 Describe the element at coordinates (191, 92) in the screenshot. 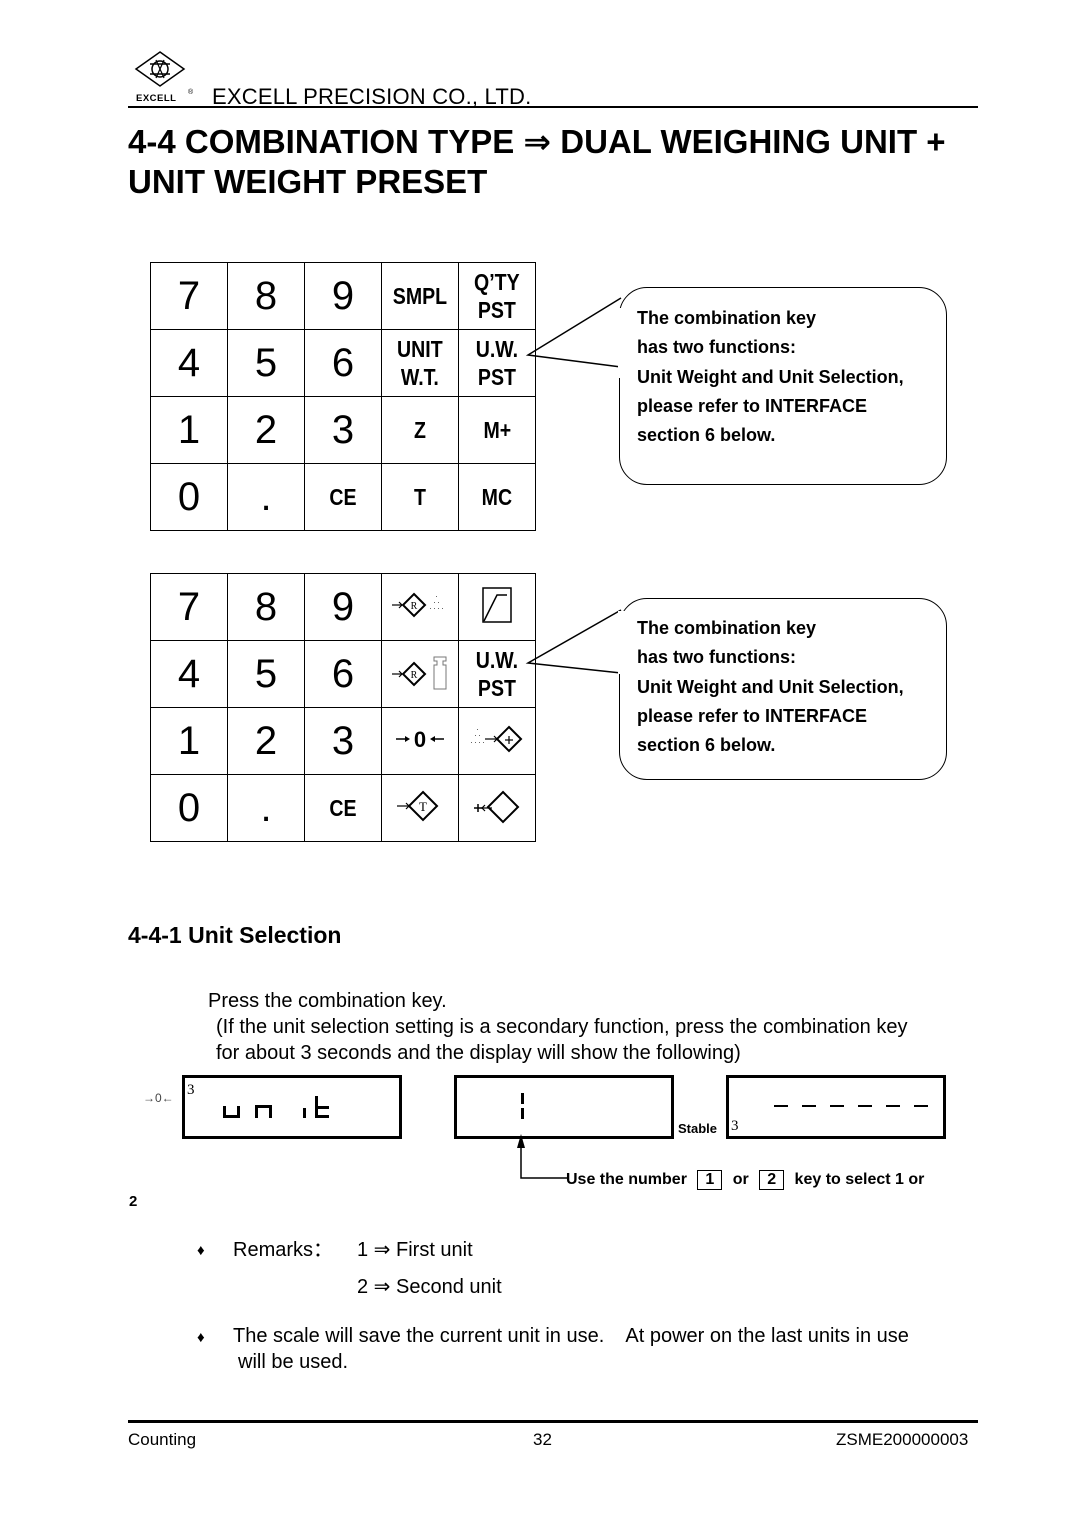

I see `registered-mark: ®` at that location.